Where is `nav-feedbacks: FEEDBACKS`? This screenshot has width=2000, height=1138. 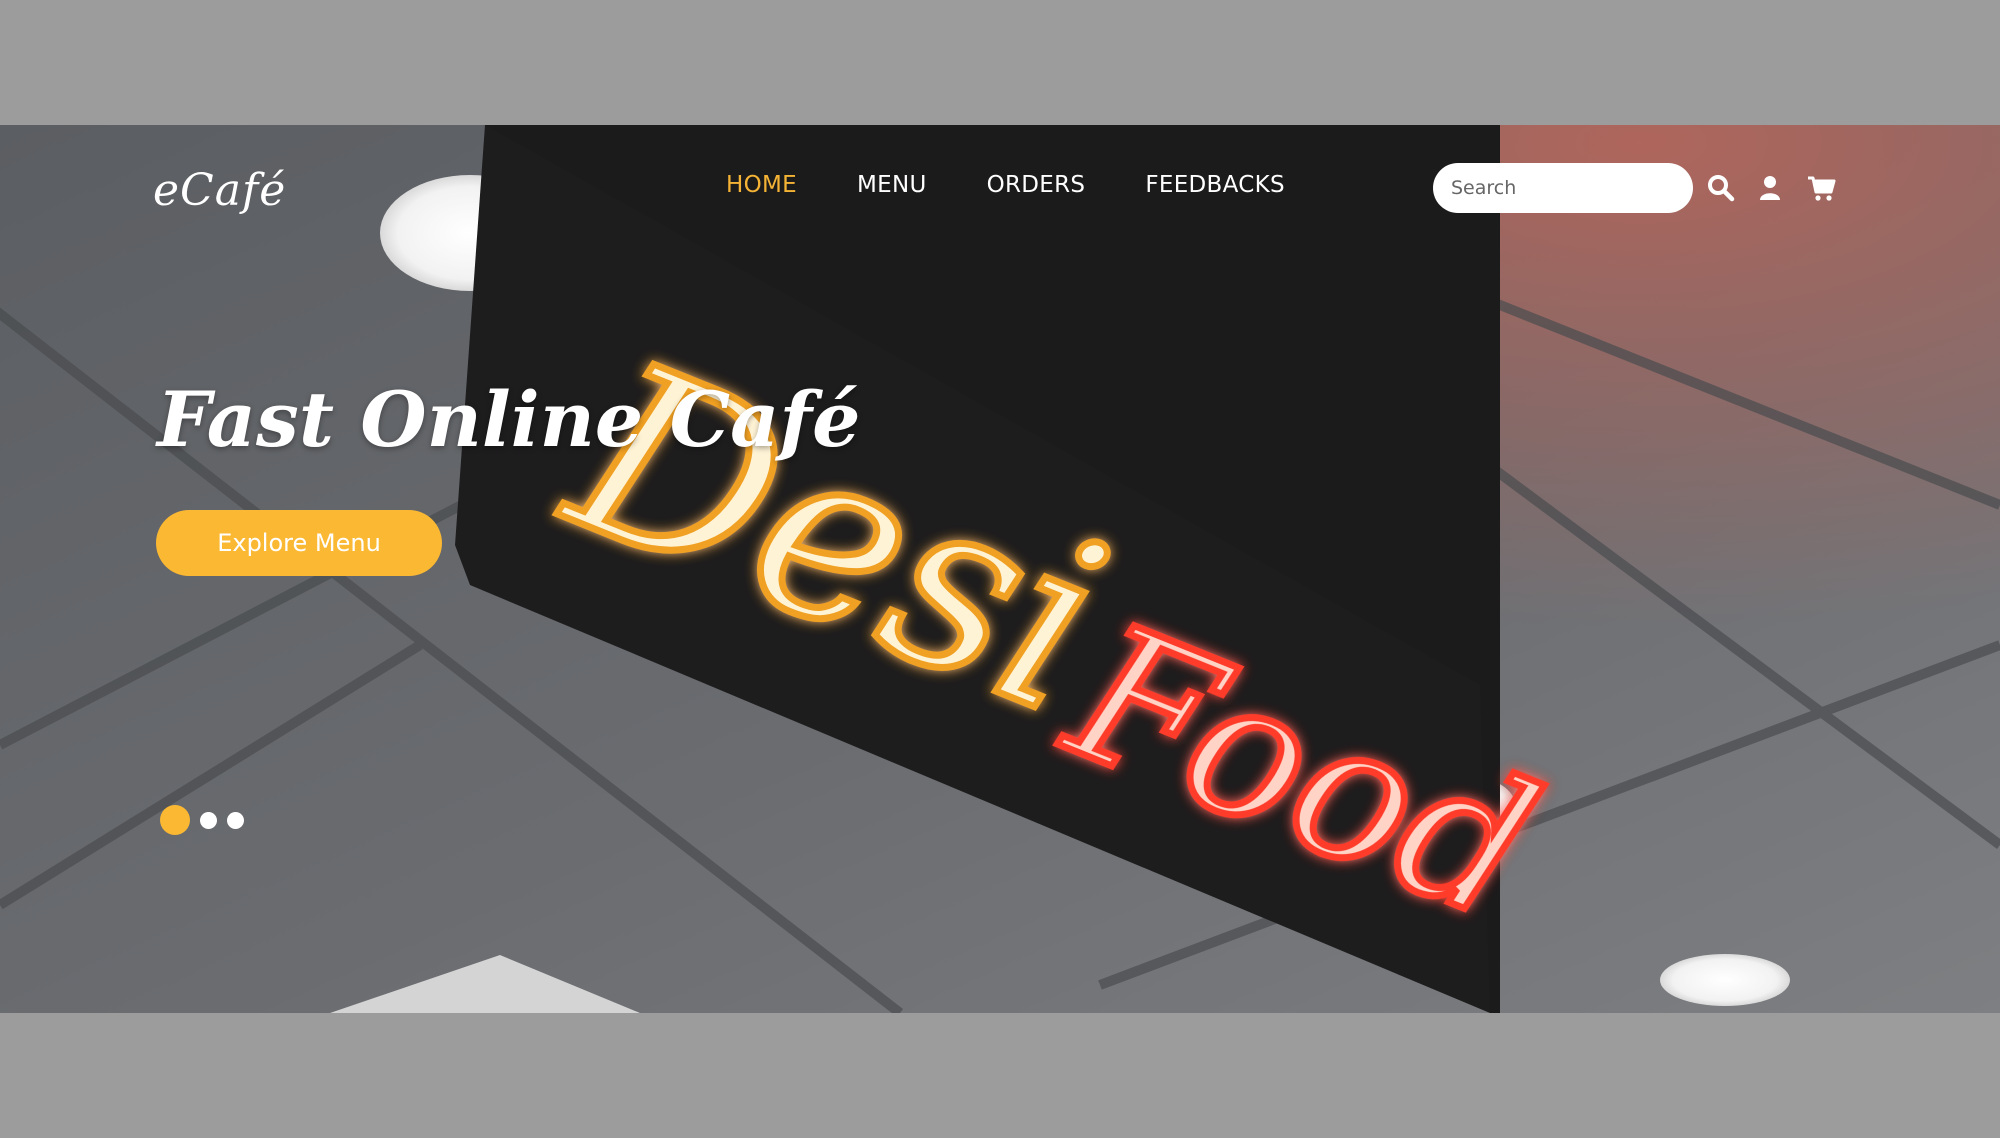 nav-feedbacks: FEEDBACKS is located at coordinates (1215, 185).